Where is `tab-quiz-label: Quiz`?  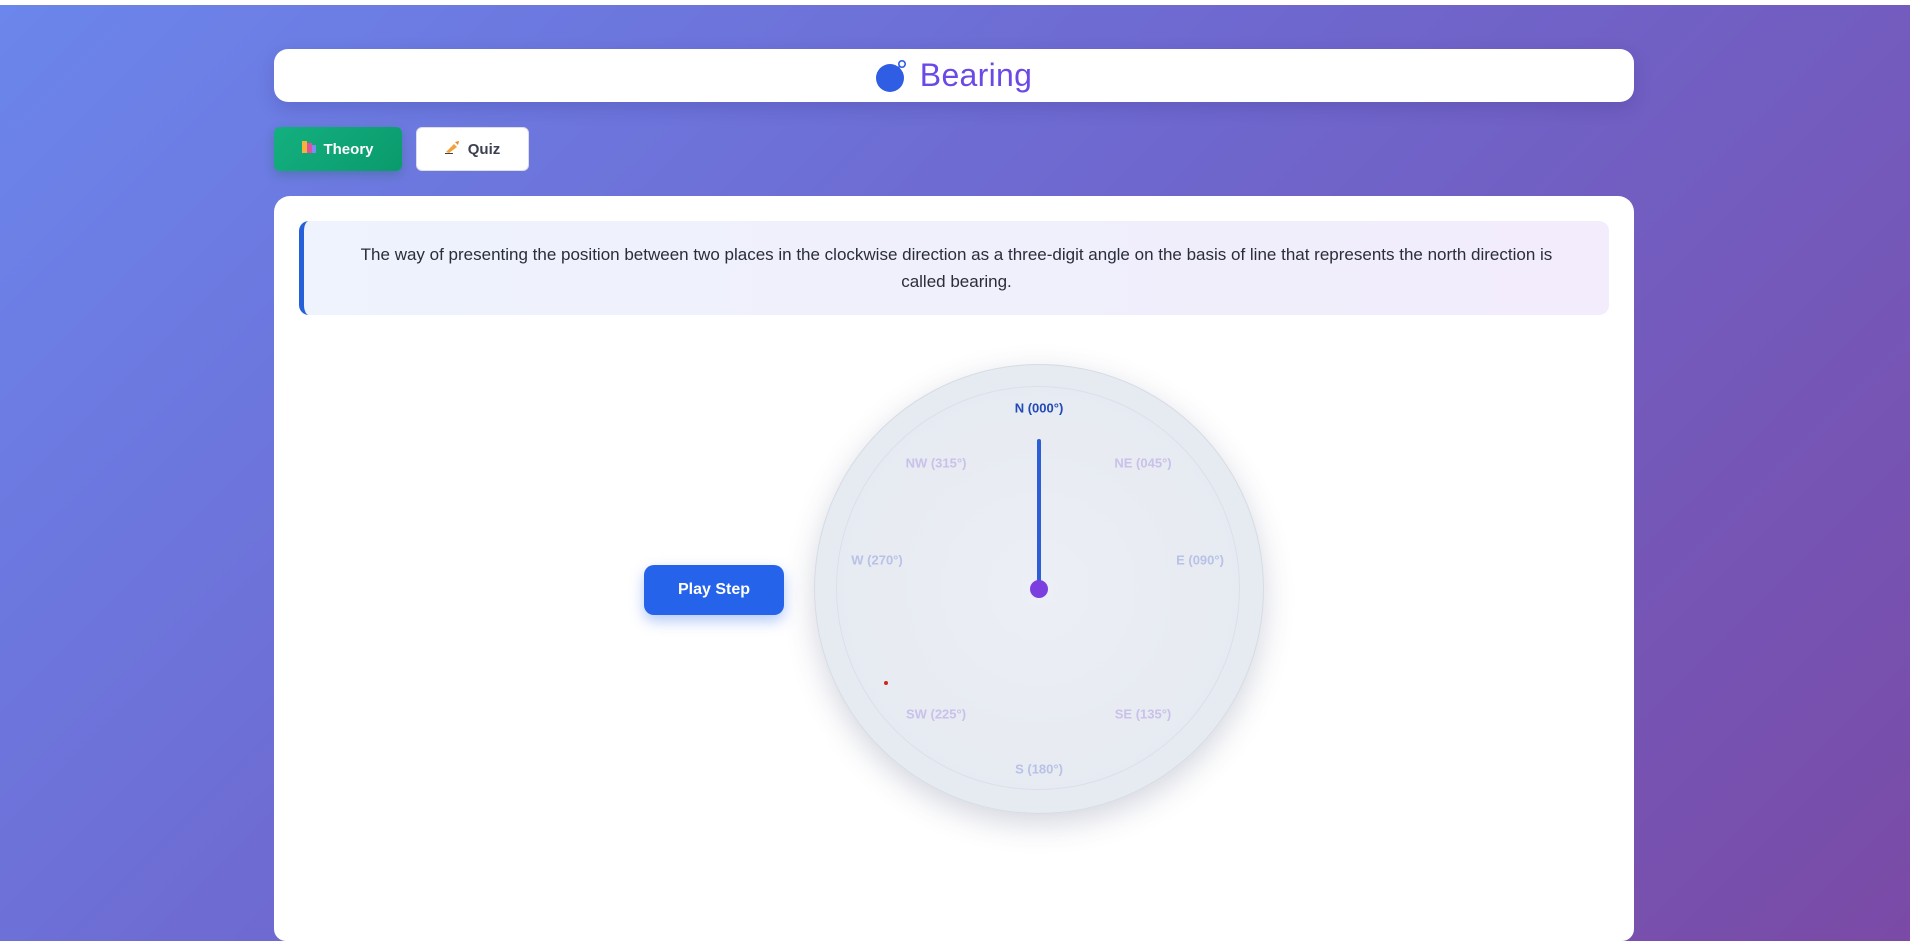
tab-quiz-label: Quiz is located at coordinates (484, 149).